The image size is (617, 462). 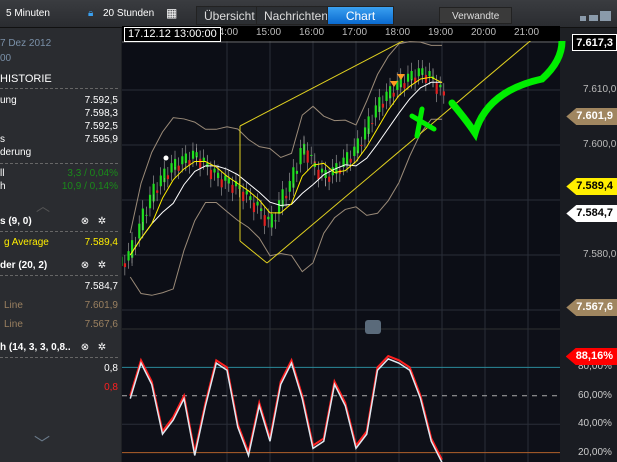 I want to click on price-label: 7.617,3, so click(x=594, y=42).